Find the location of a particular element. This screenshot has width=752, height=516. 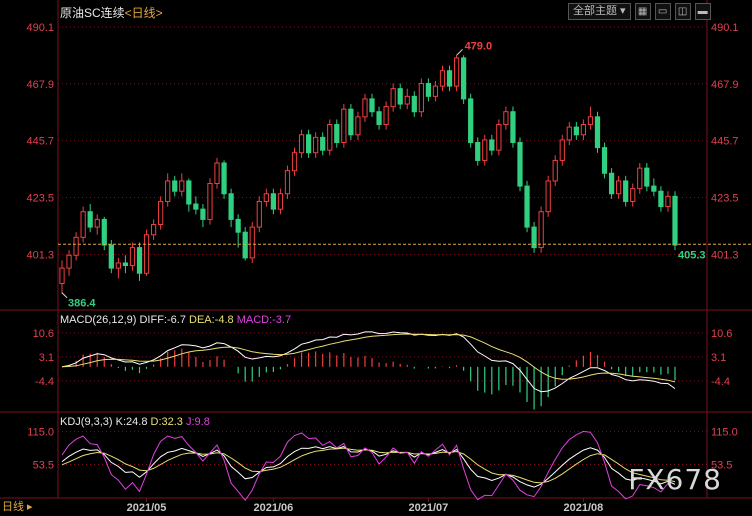

period-switch: 日线 ▸ is located at coordinates (17, 506).